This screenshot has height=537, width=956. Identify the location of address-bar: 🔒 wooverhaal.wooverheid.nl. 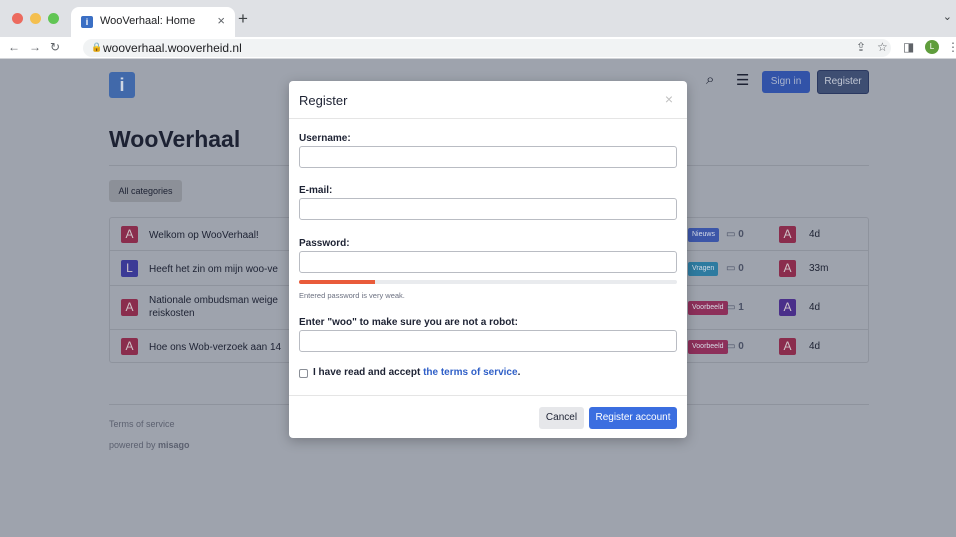
(487, 48).